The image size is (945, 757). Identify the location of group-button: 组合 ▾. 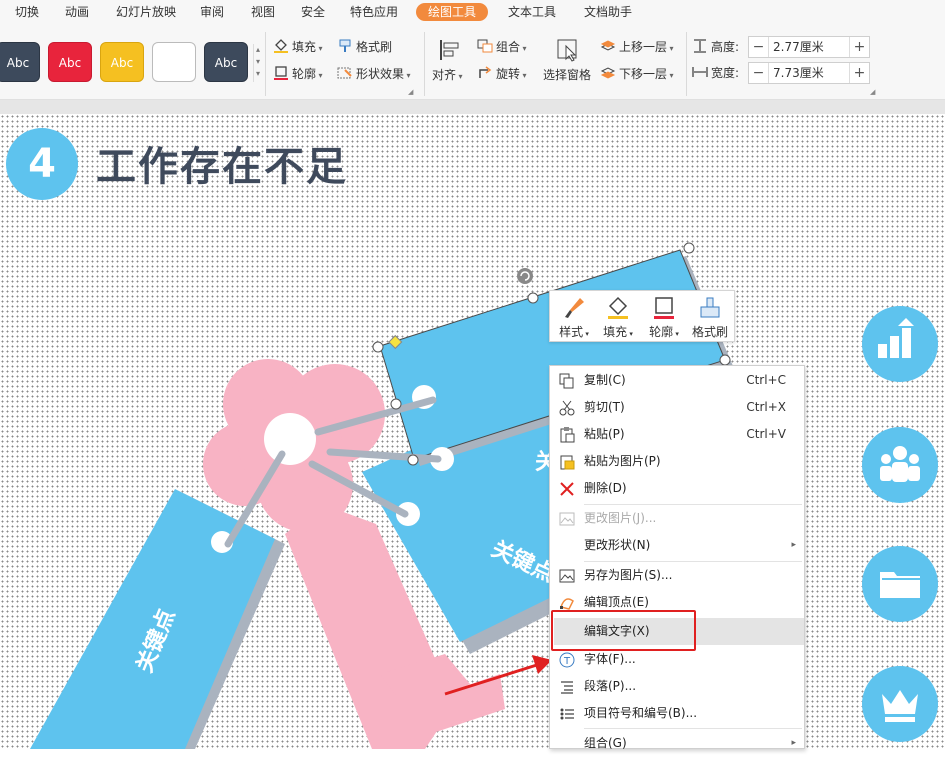
(502, 47).